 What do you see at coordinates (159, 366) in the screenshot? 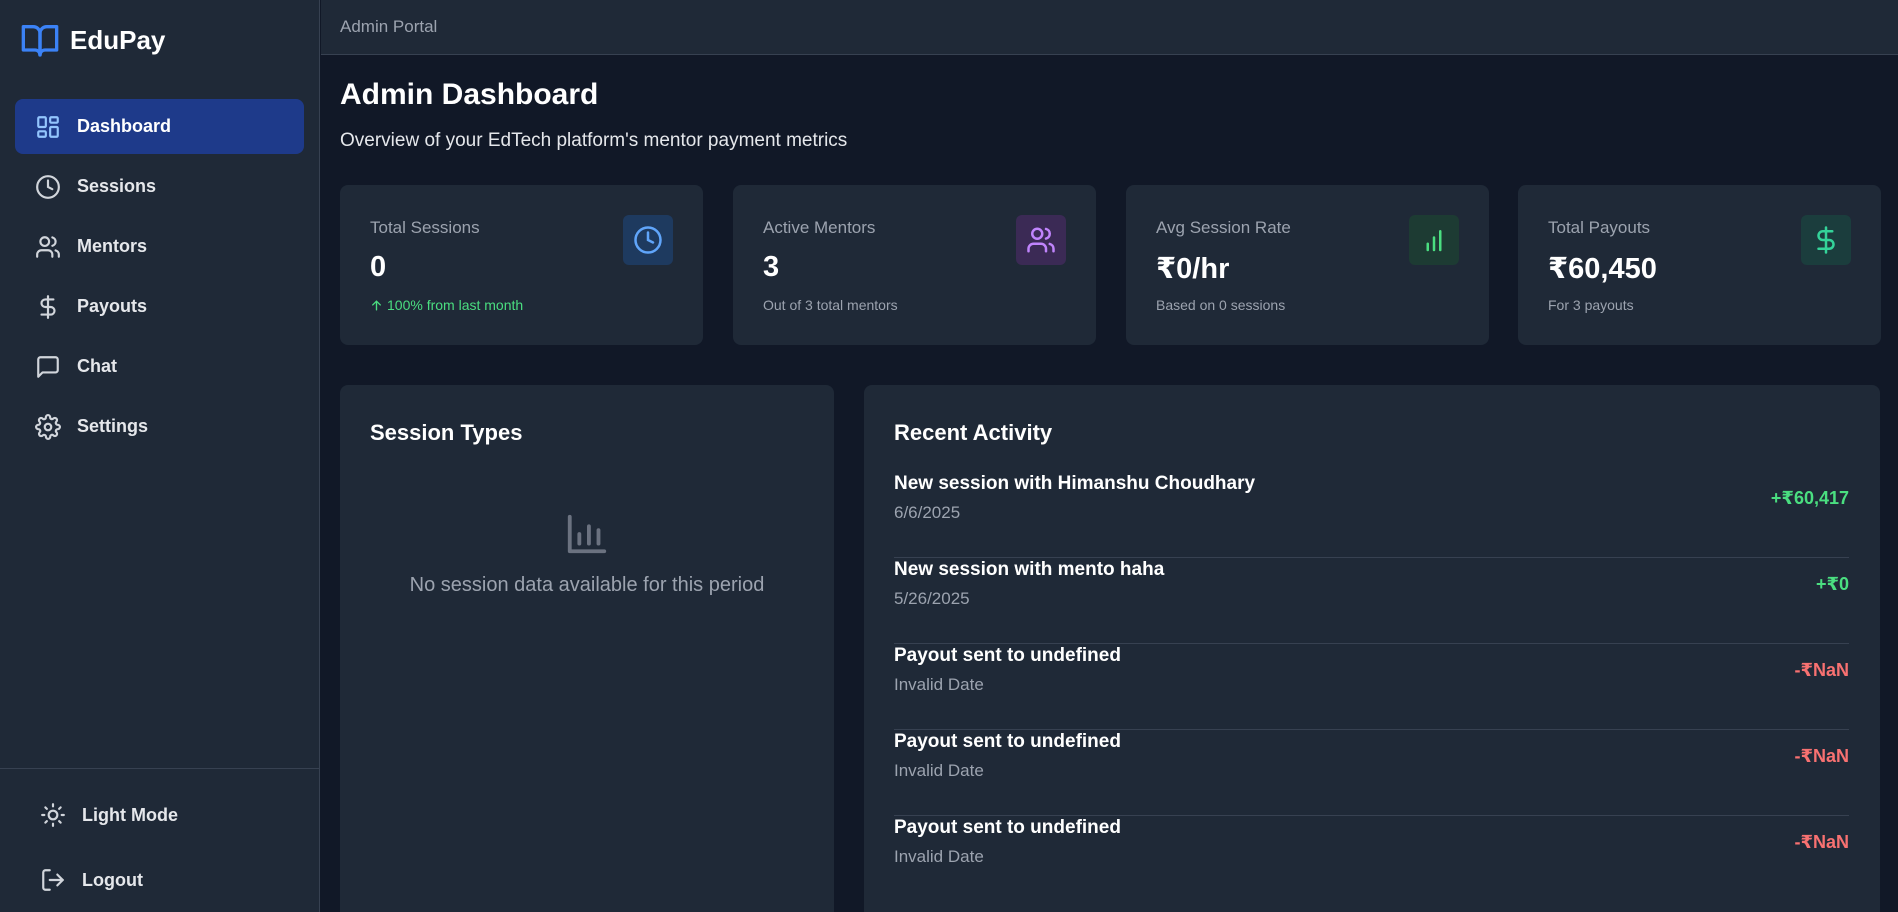
I see `sidebar-item-chat: Chat` at bounding box center [159, 366].